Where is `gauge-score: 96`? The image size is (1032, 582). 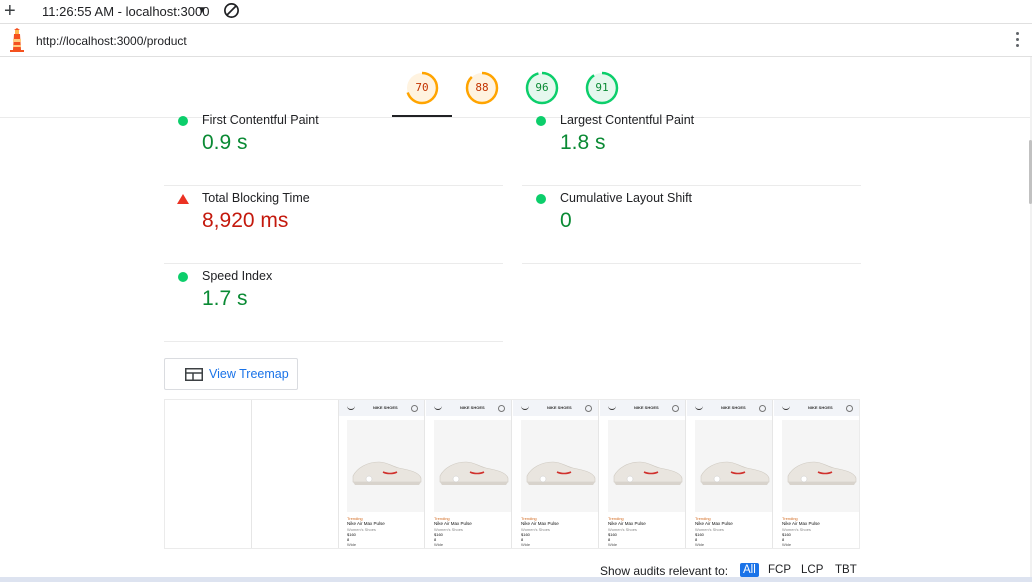 gauge-score: 96 is located at coordinates (542, 87).